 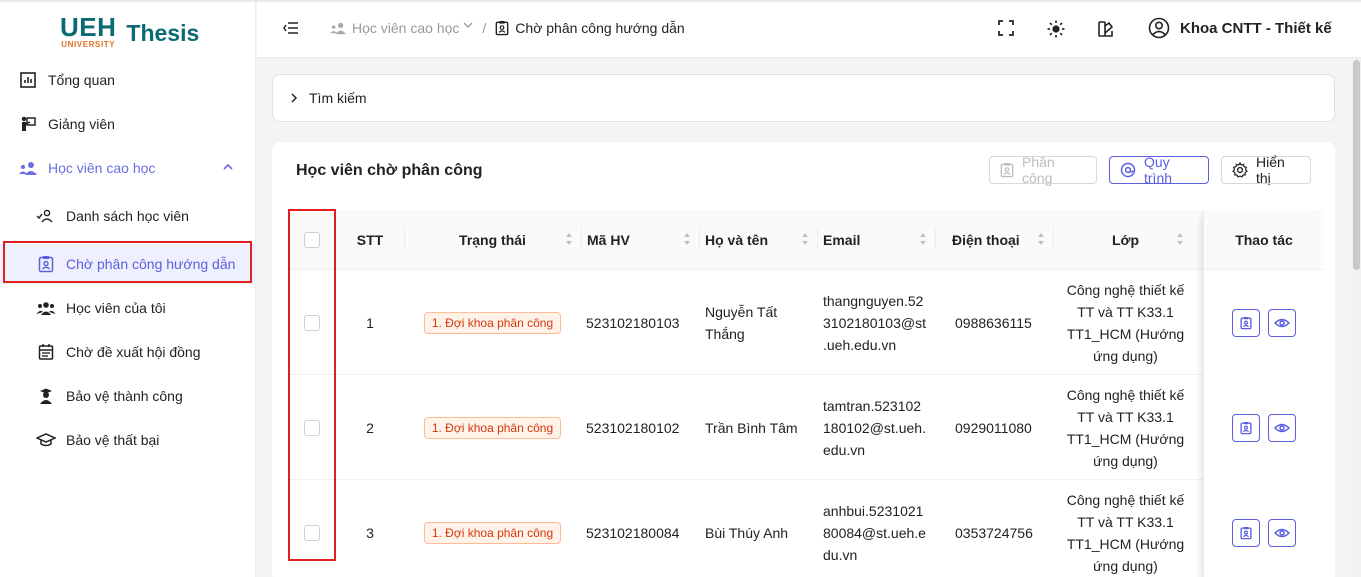 I want to click on logo-product-text: Thesis, so click(x=163, y=32).